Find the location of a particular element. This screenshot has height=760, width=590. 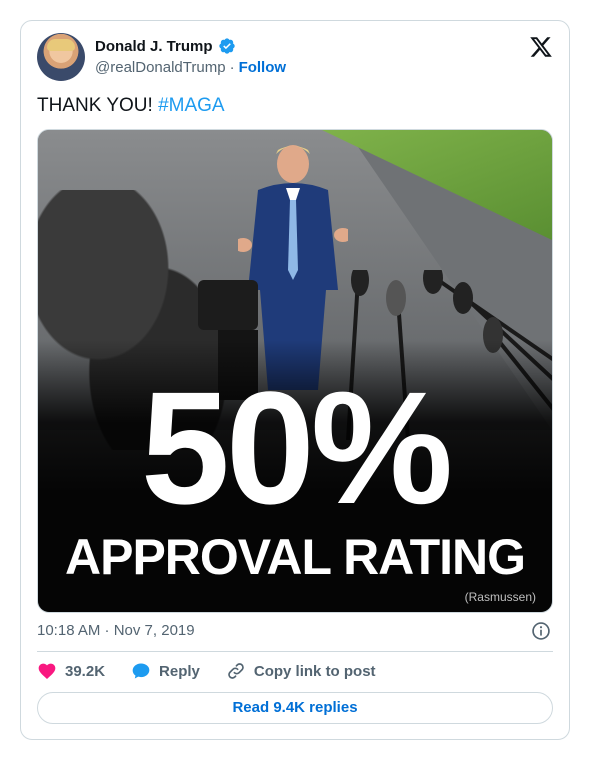

heart-icon is located at coordinates (47, 671).